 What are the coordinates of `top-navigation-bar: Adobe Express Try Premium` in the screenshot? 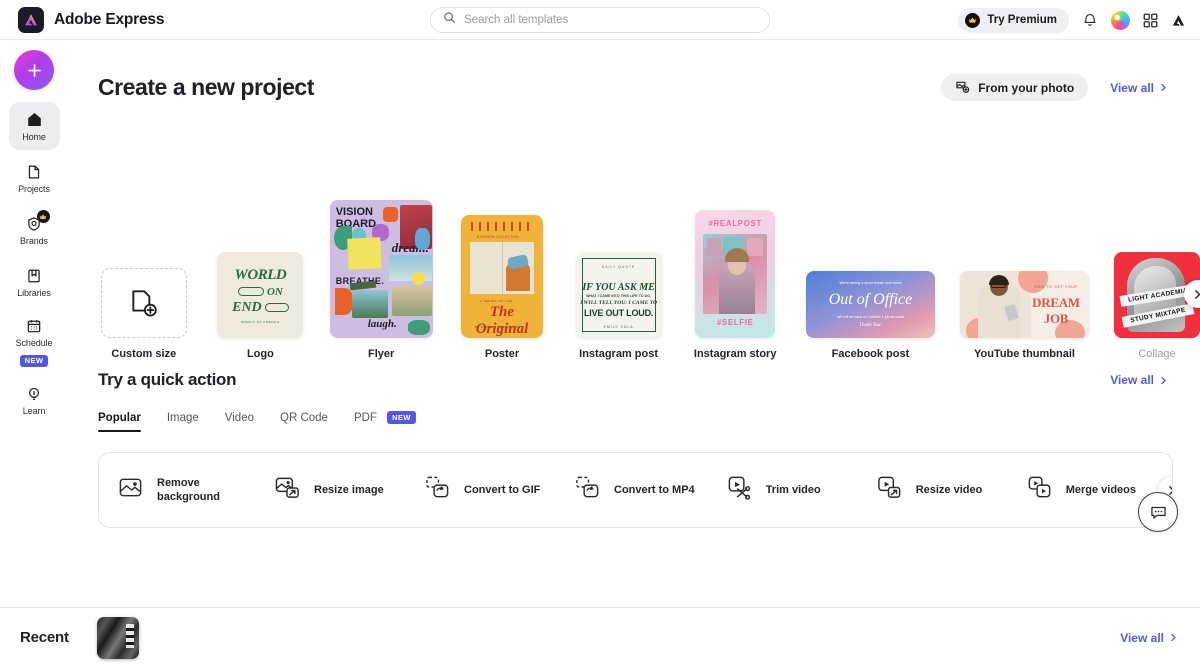 It's located at (600, 20).